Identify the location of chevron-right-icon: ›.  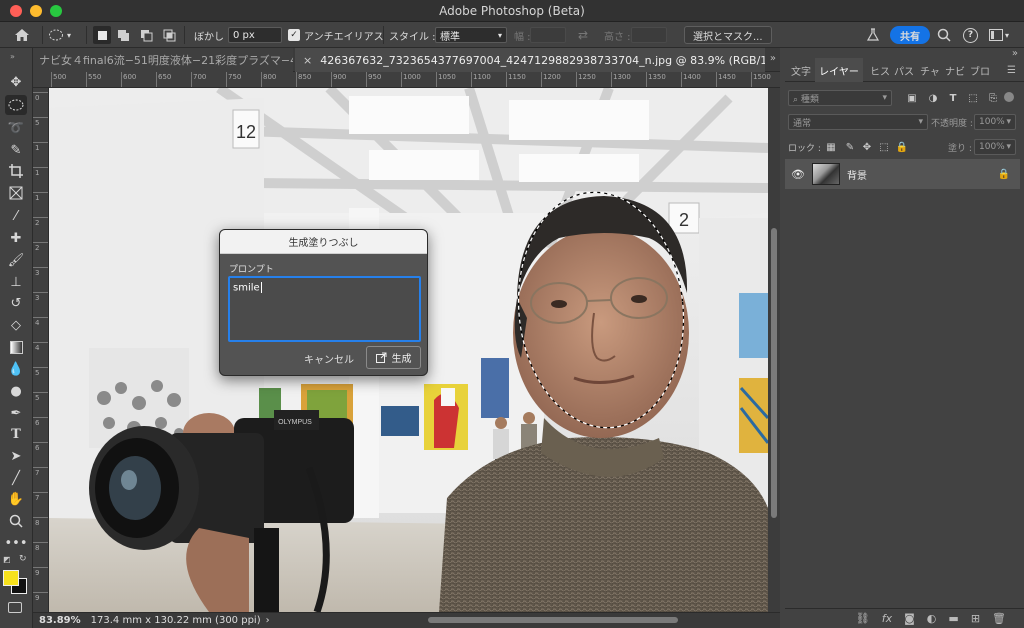
(268, 620).